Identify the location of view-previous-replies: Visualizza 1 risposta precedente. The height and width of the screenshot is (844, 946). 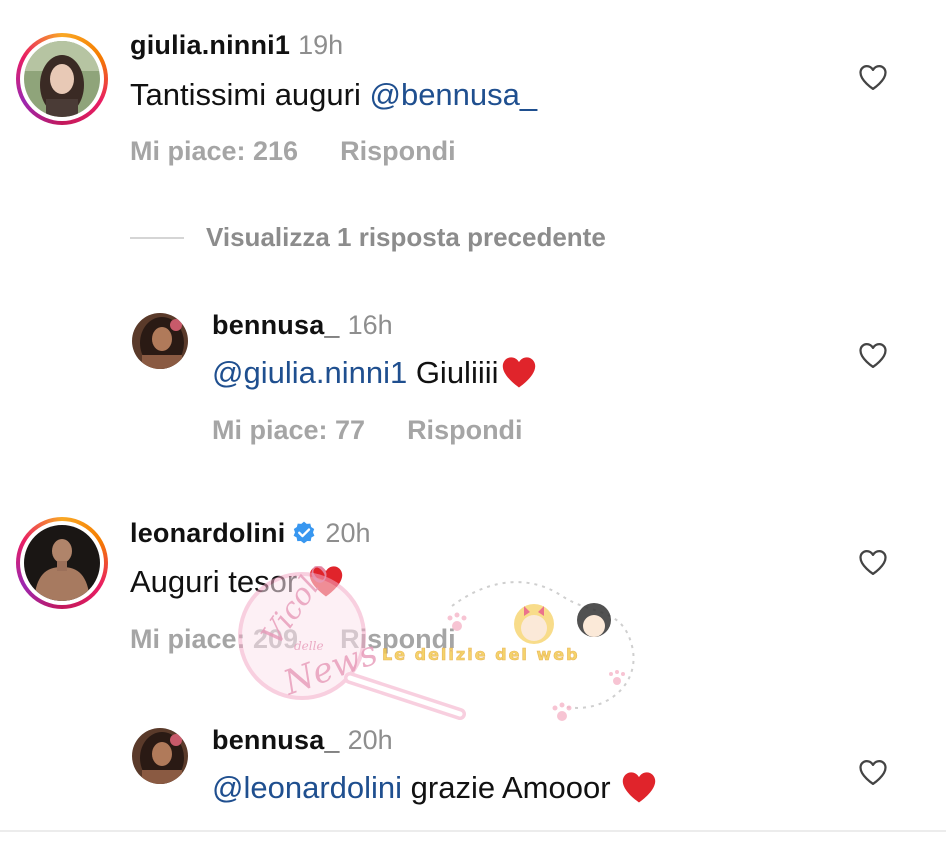
(368, 237).